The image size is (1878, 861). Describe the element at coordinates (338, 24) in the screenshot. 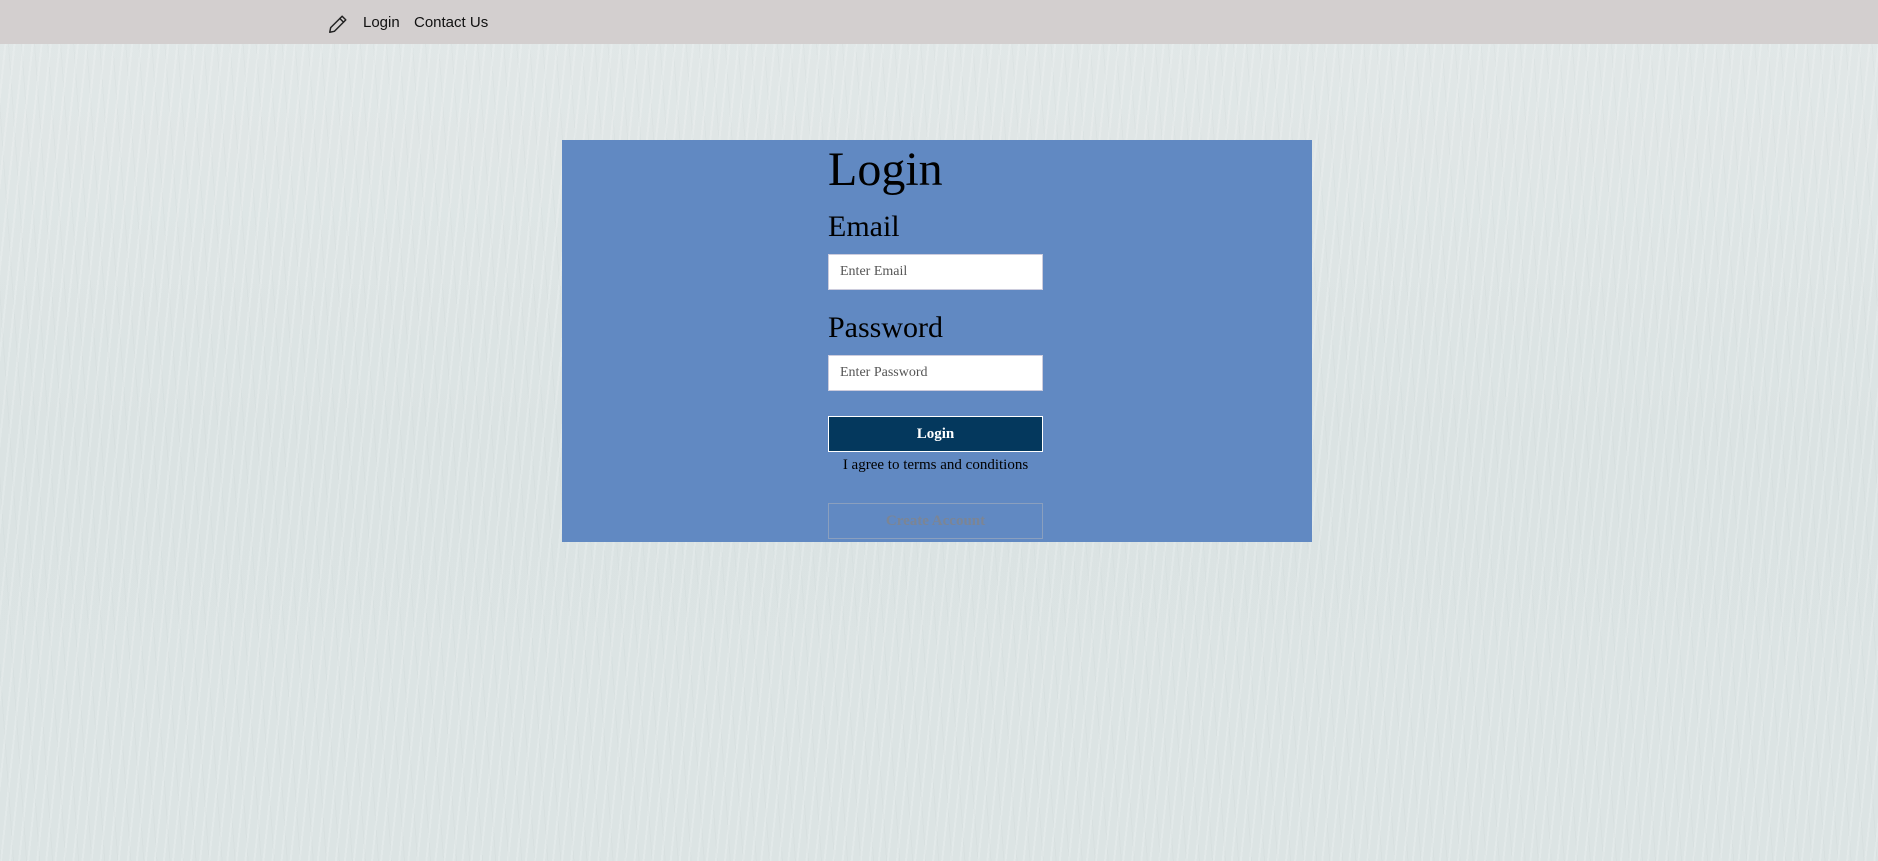

I see `pencil-icon` at that location.